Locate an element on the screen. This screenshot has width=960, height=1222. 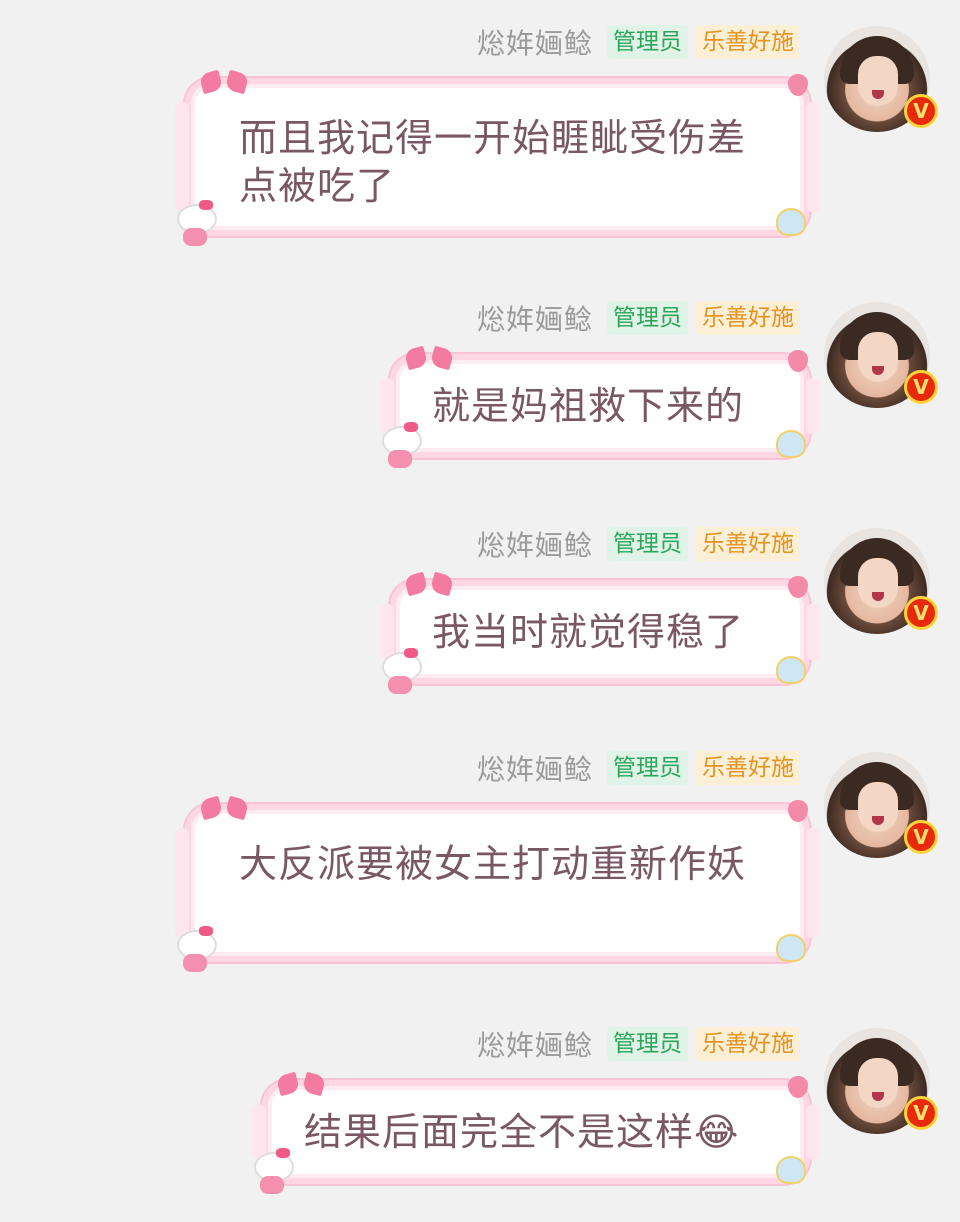
message-row: 焧姩婳鲶 管理员 乐善好施 V 就是妈祖救下来的 is located at coordinates (480, 390).